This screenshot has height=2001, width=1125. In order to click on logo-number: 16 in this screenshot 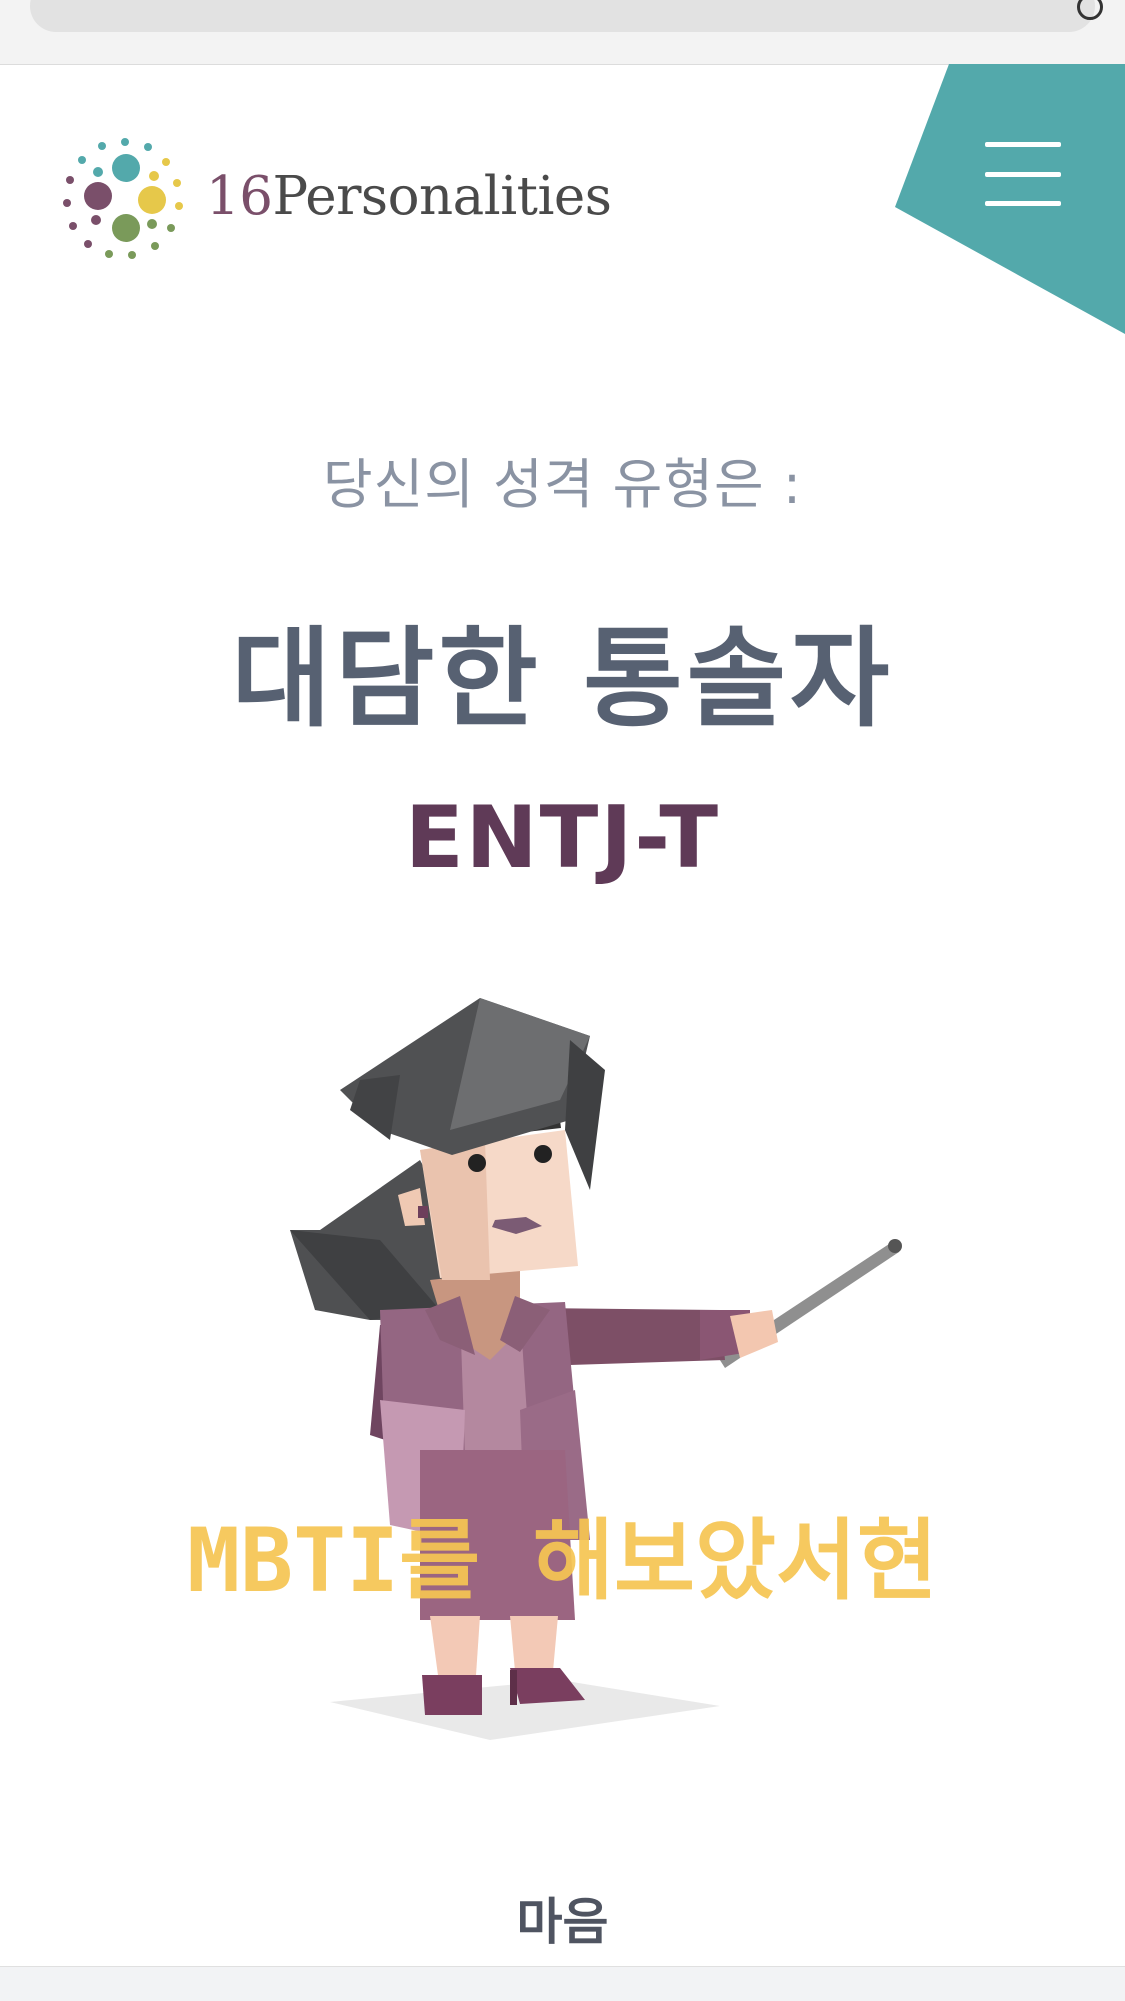, I will do `click(239, 196)`.